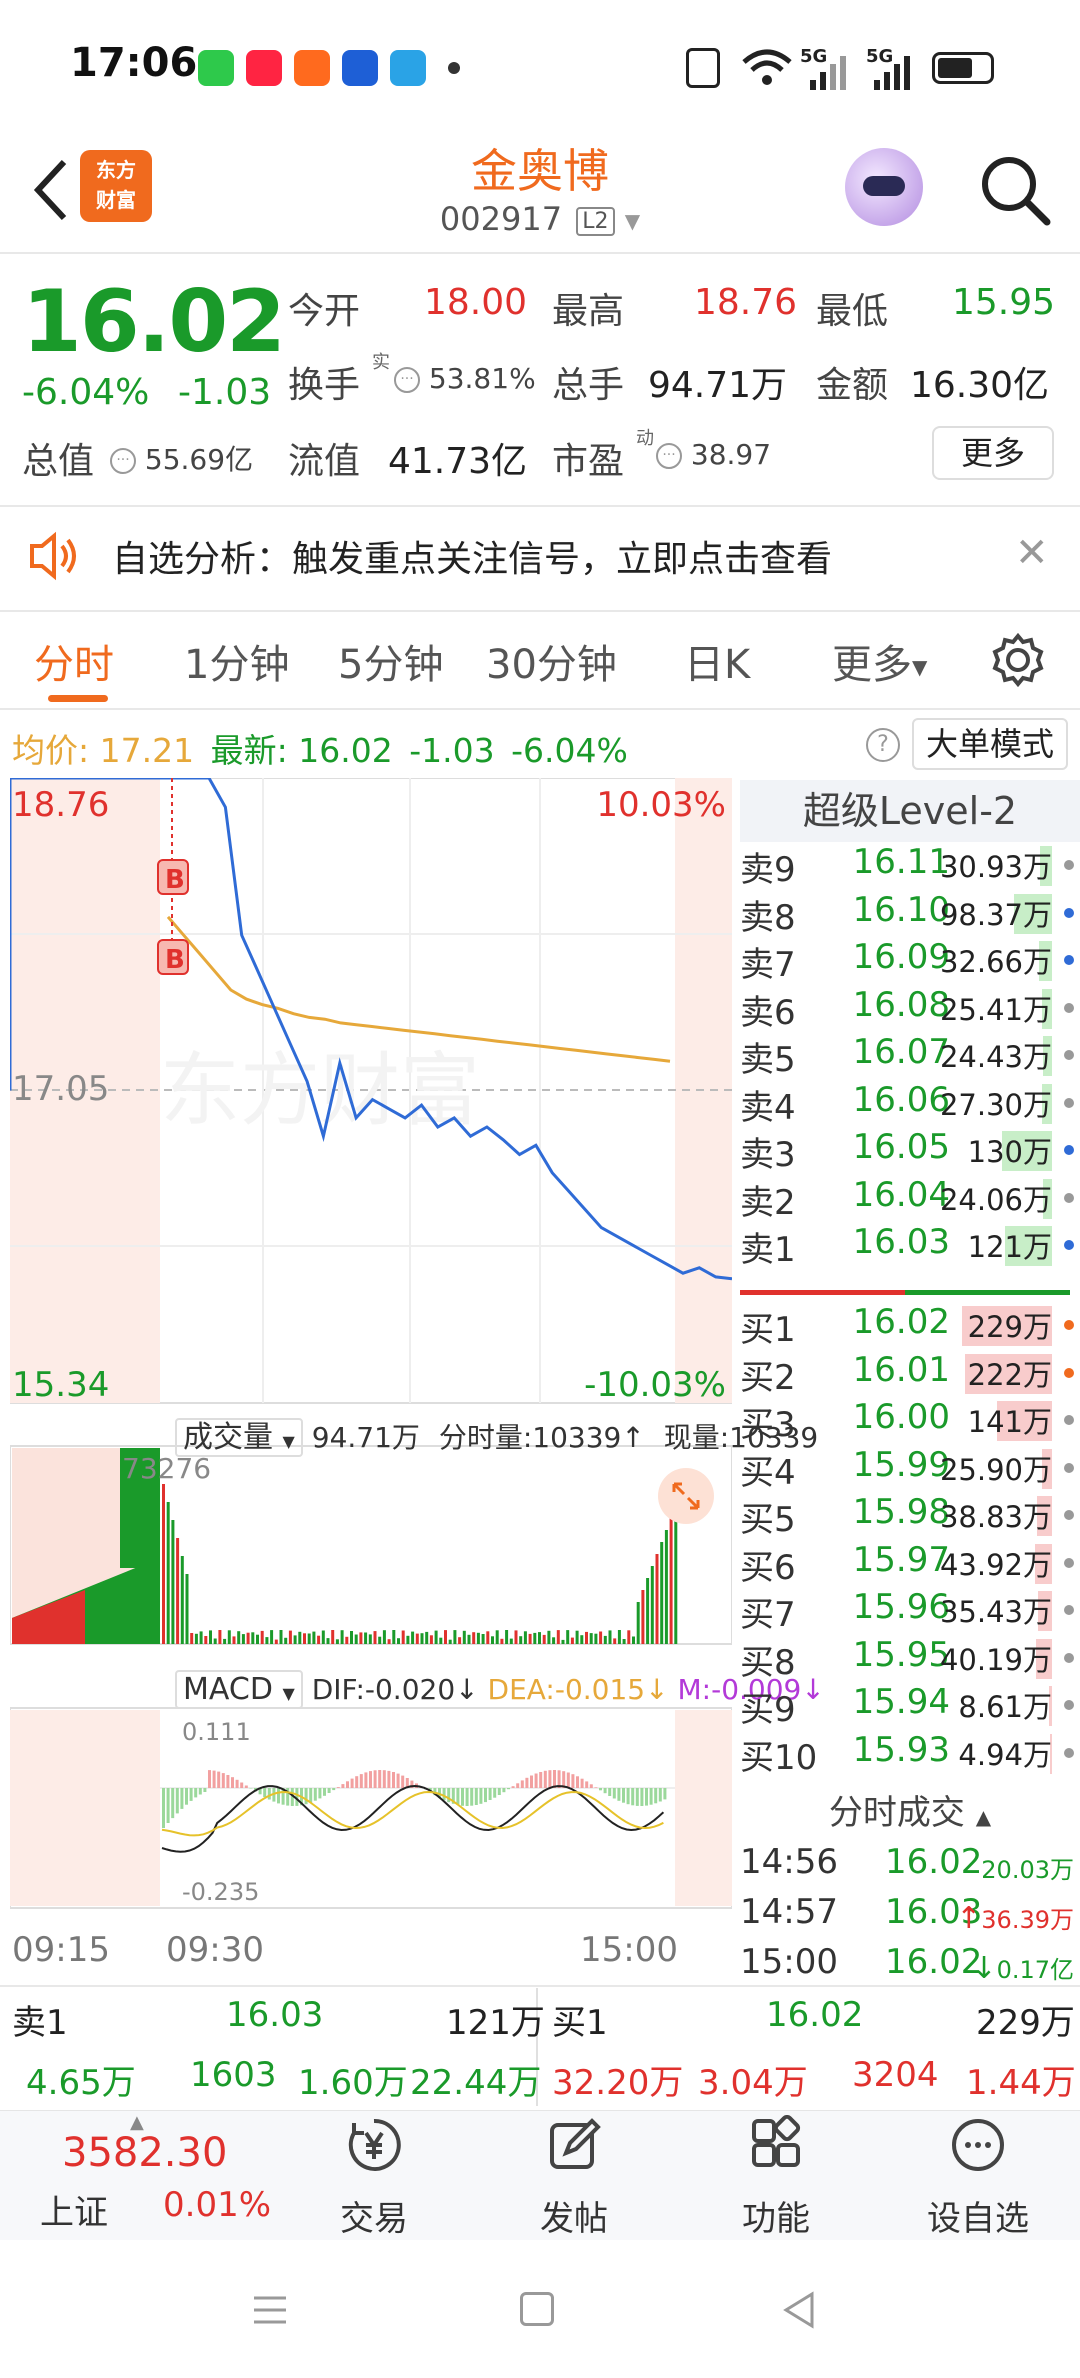  I want to click on robot-assistant-icon, so click(884, 187).